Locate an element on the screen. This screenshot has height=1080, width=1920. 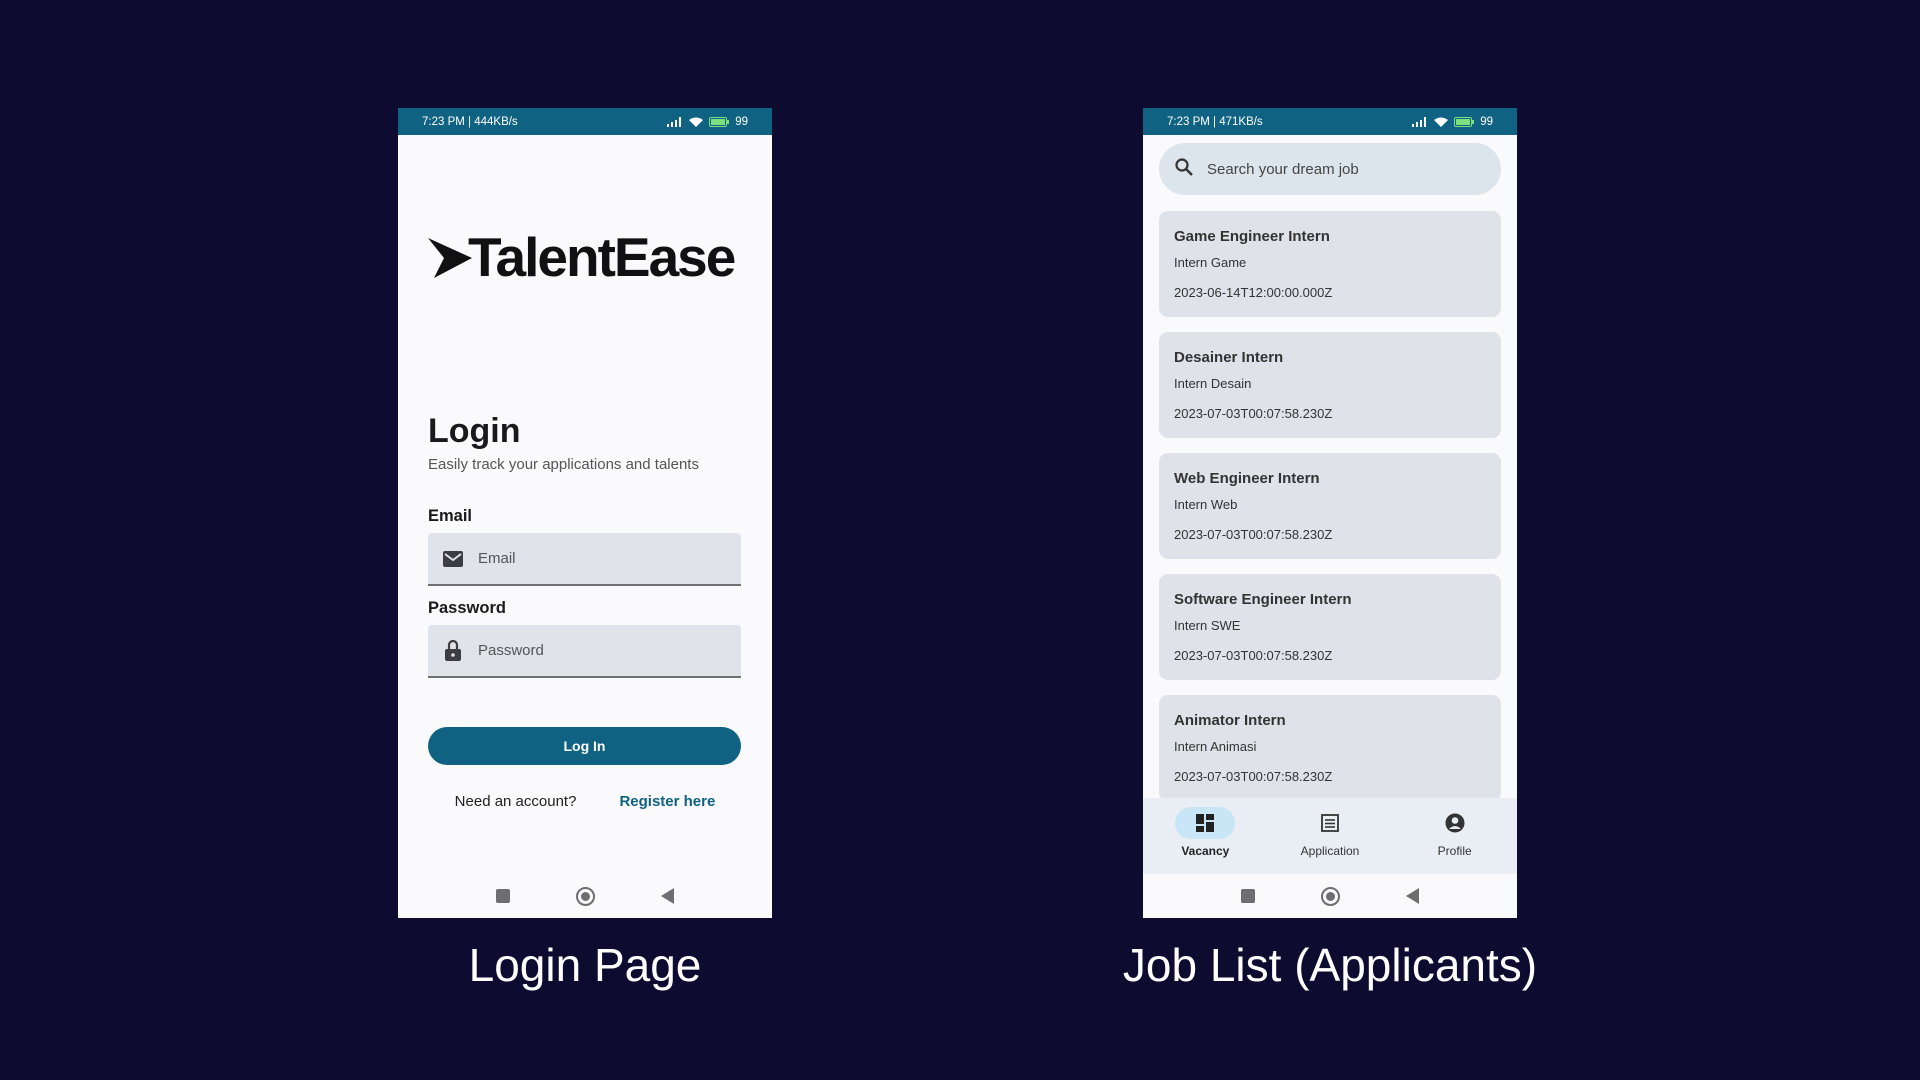
talentease-logo: TalentEase is located at coordinates (582, 257).